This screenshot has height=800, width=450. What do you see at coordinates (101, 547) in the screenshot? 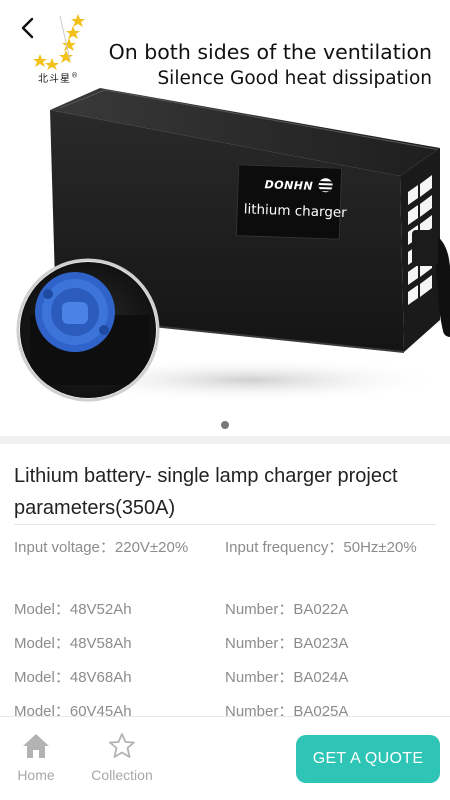
I see `parameter-left: Input voltage：220V±20%` at bounding box center [101, 547].